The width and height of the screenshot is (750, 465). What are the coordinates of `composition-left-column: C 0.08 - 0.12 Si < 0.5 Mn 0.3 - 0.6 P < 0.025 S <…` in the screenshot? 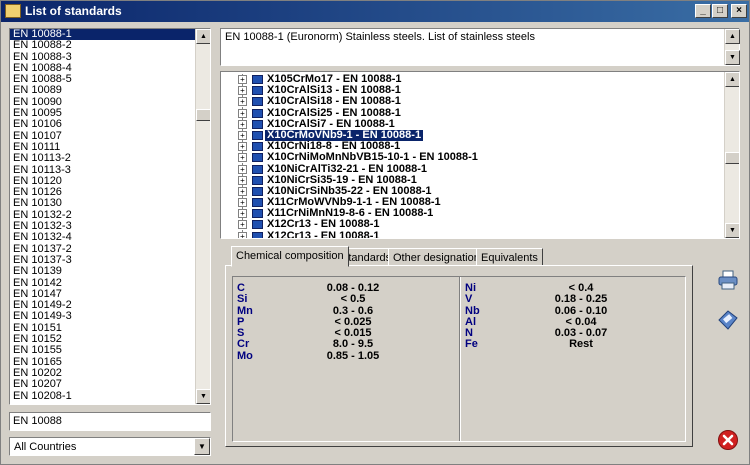 It's located at (346, 322).